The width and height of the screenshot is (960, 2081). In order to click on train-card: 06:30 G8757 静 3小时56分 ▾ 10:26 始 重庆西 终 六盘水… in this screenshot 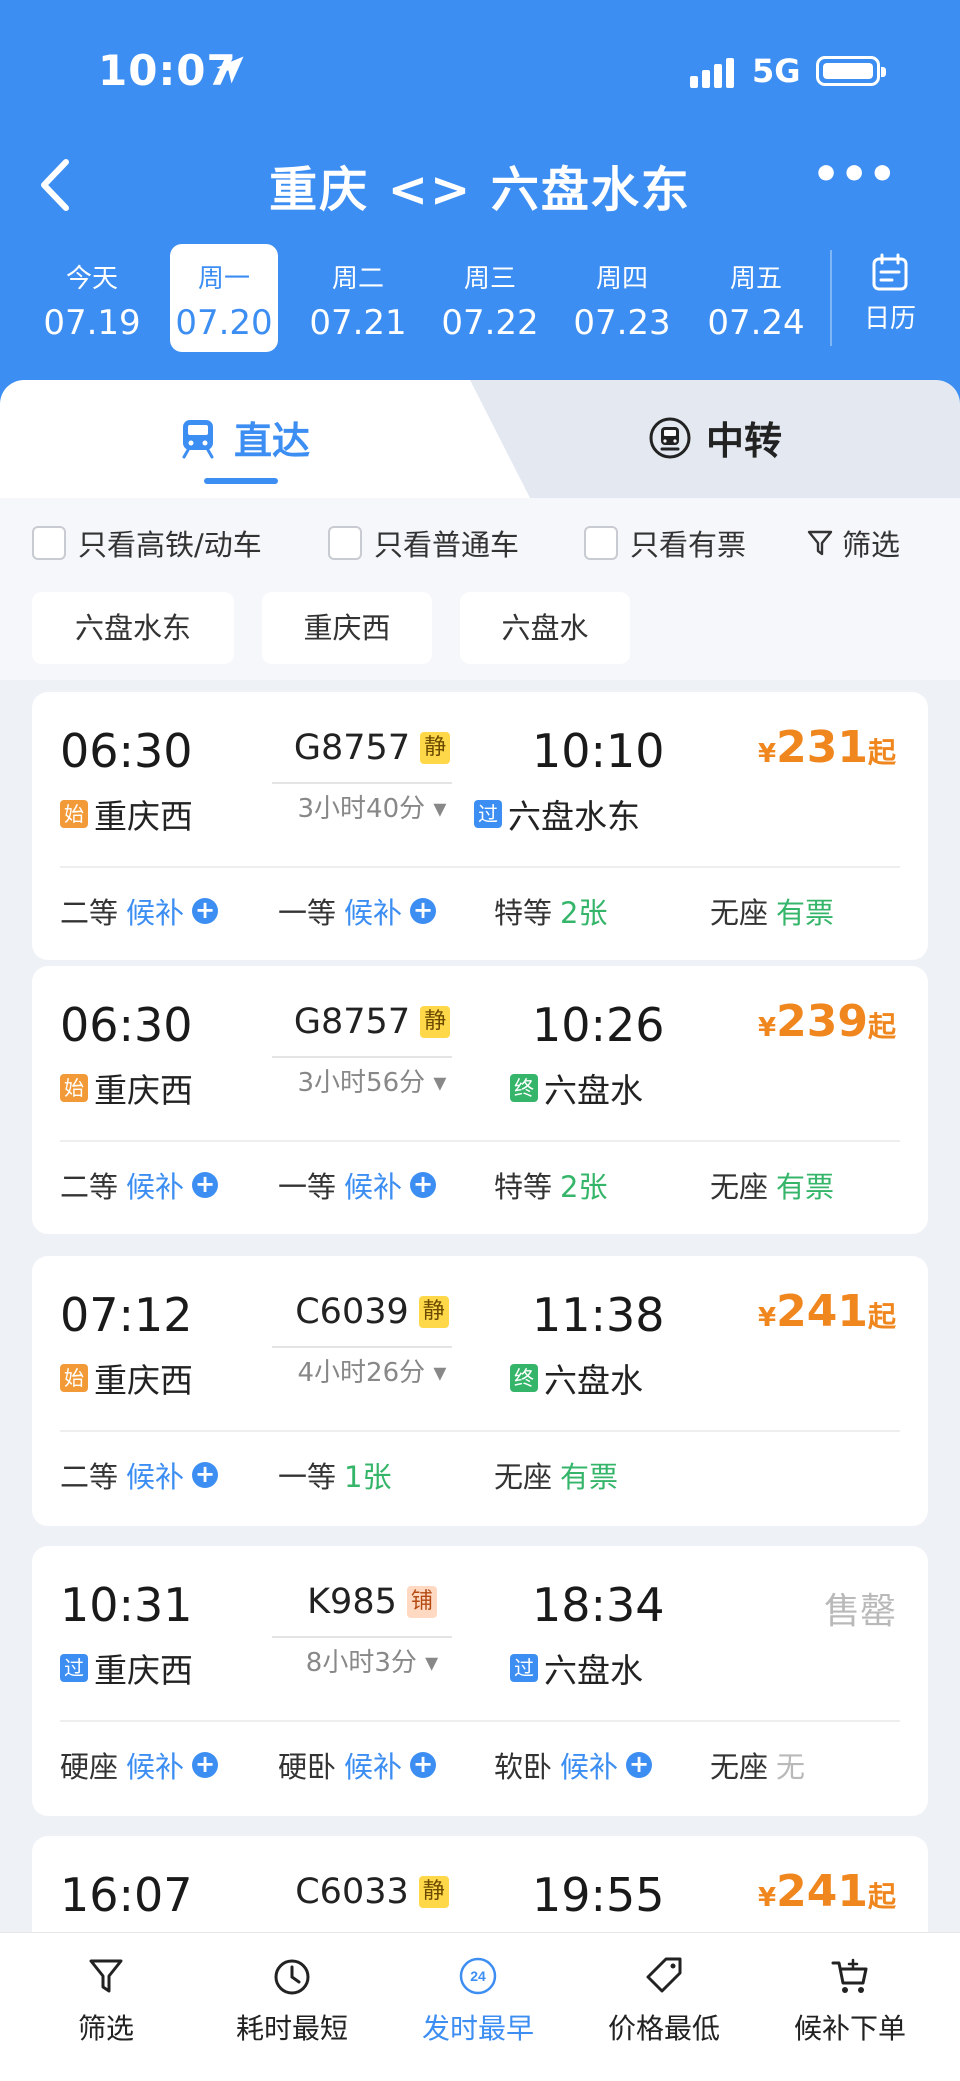, I will do `click(480, 1100)`.